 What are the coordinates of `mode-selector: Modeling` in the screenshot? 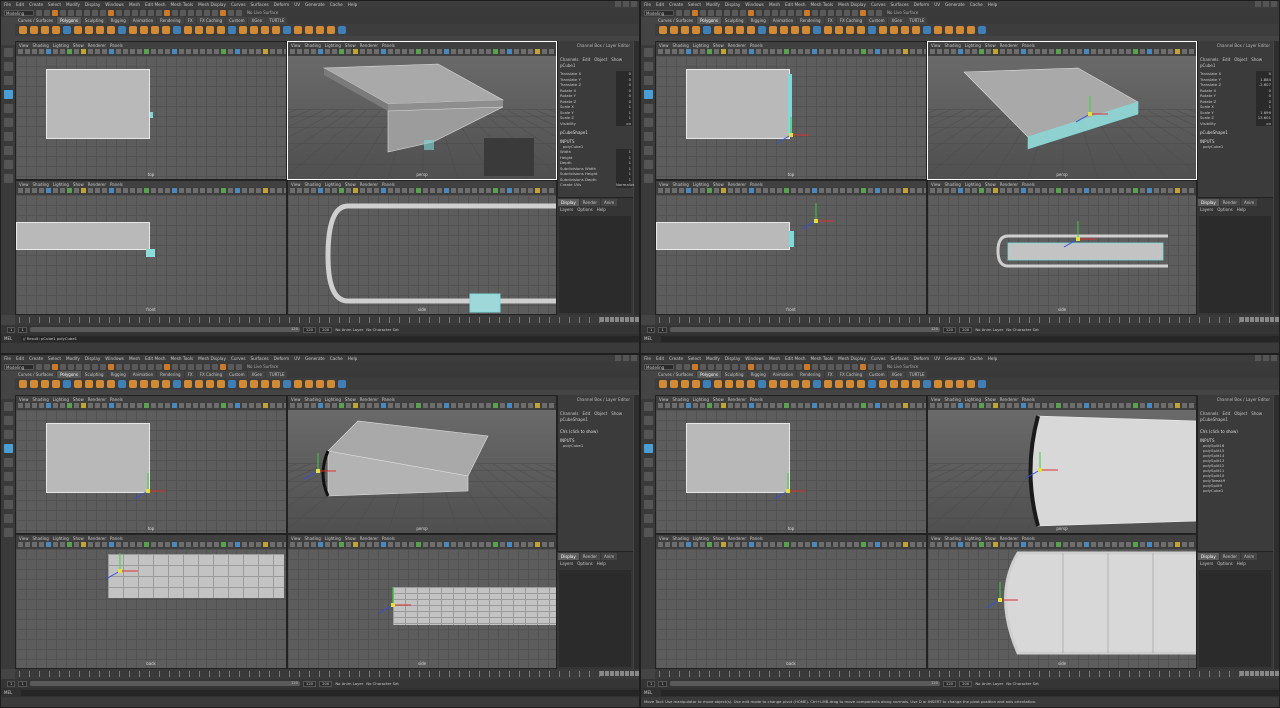 It's located at (659, 366).